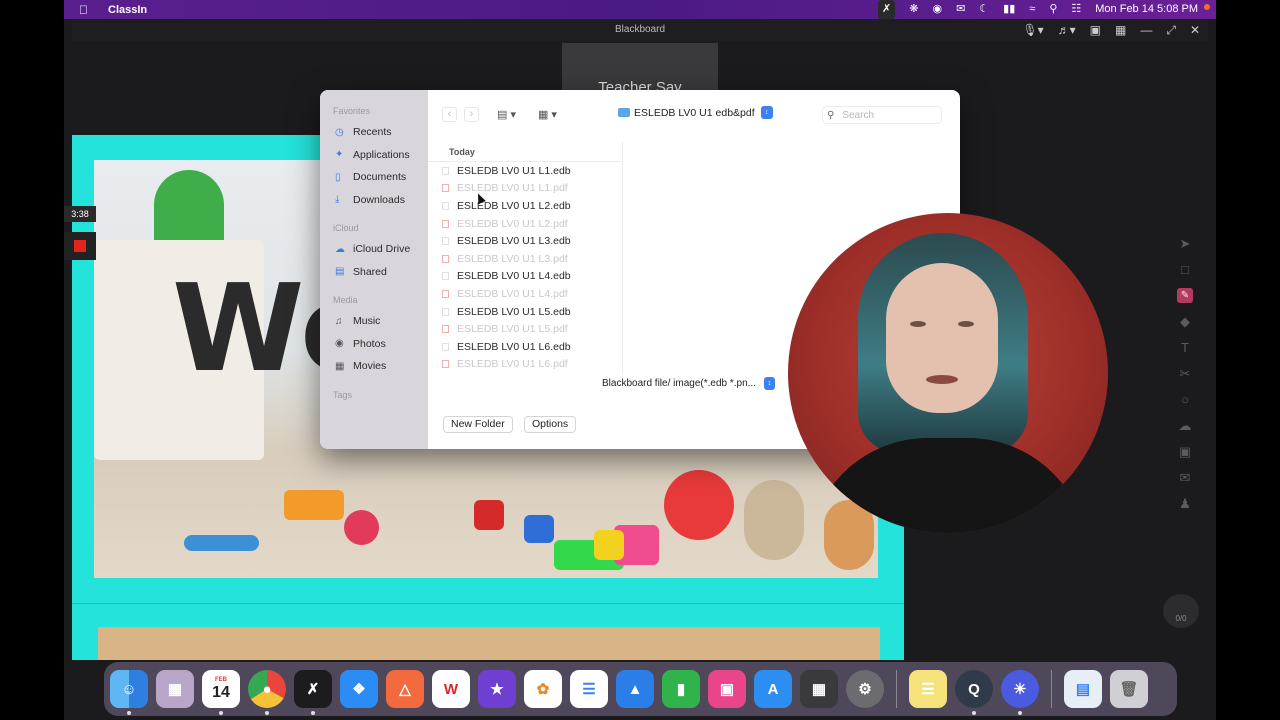 The height and width of the screenshot is (720, 1280). I want to click on back-button: ‹, so click(449, 114).